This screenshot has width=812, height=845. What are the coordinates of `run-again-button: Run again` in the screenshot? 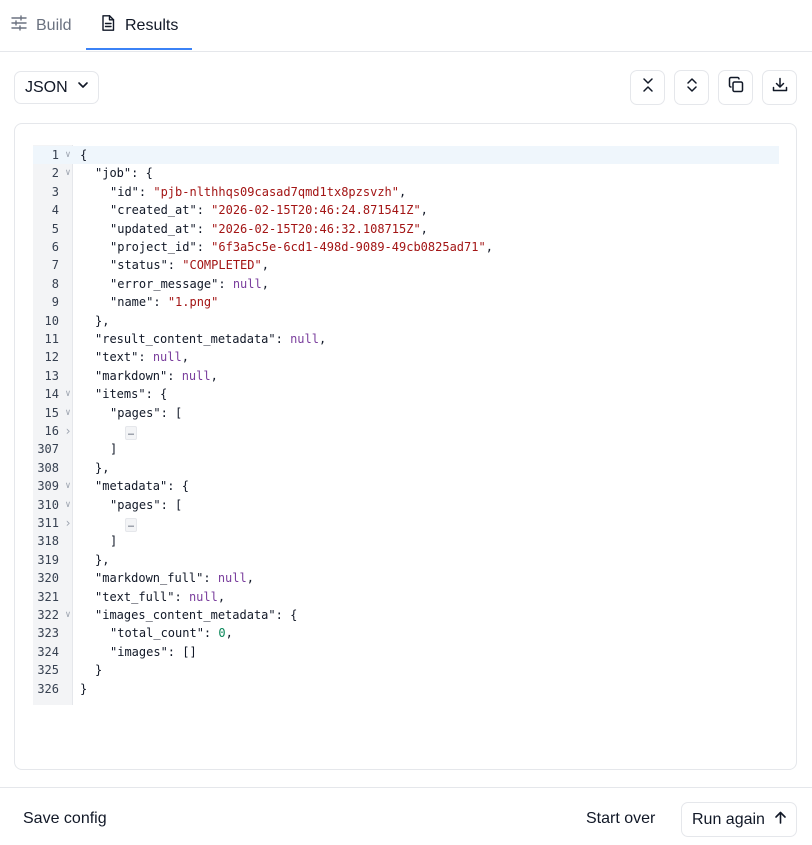 It's located at (739, 819).